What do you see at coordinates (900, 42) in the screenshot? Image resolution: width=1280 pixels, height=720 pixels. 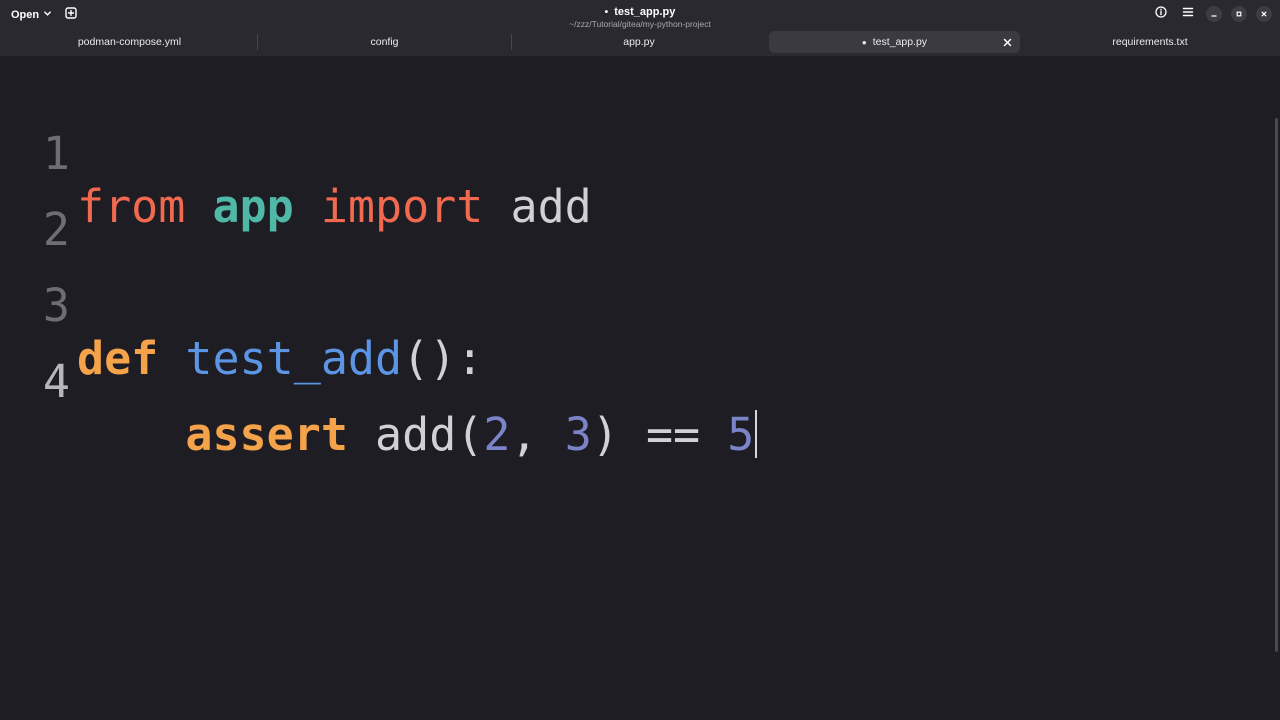 I see `tab-label: test_app.py` at bounding box center [900, 42].